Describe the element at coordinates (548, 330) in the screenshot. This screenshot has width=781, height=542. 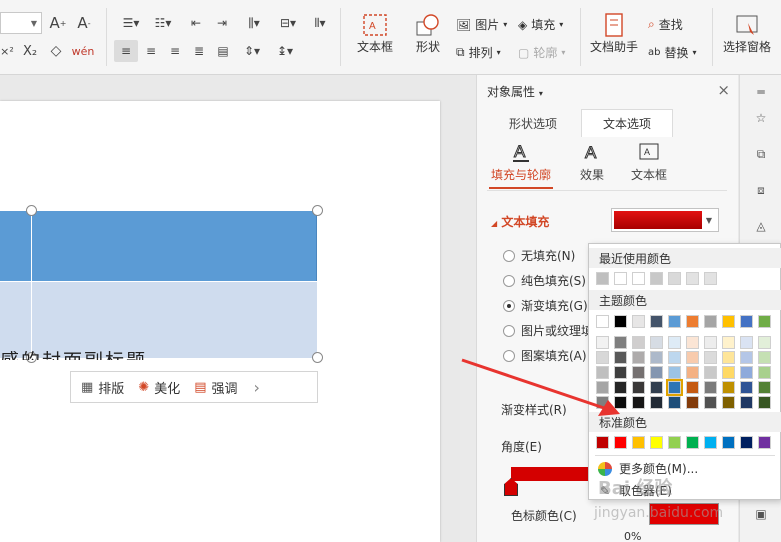
I see `radio-picture-fill: 图片或纹理填` at that location.